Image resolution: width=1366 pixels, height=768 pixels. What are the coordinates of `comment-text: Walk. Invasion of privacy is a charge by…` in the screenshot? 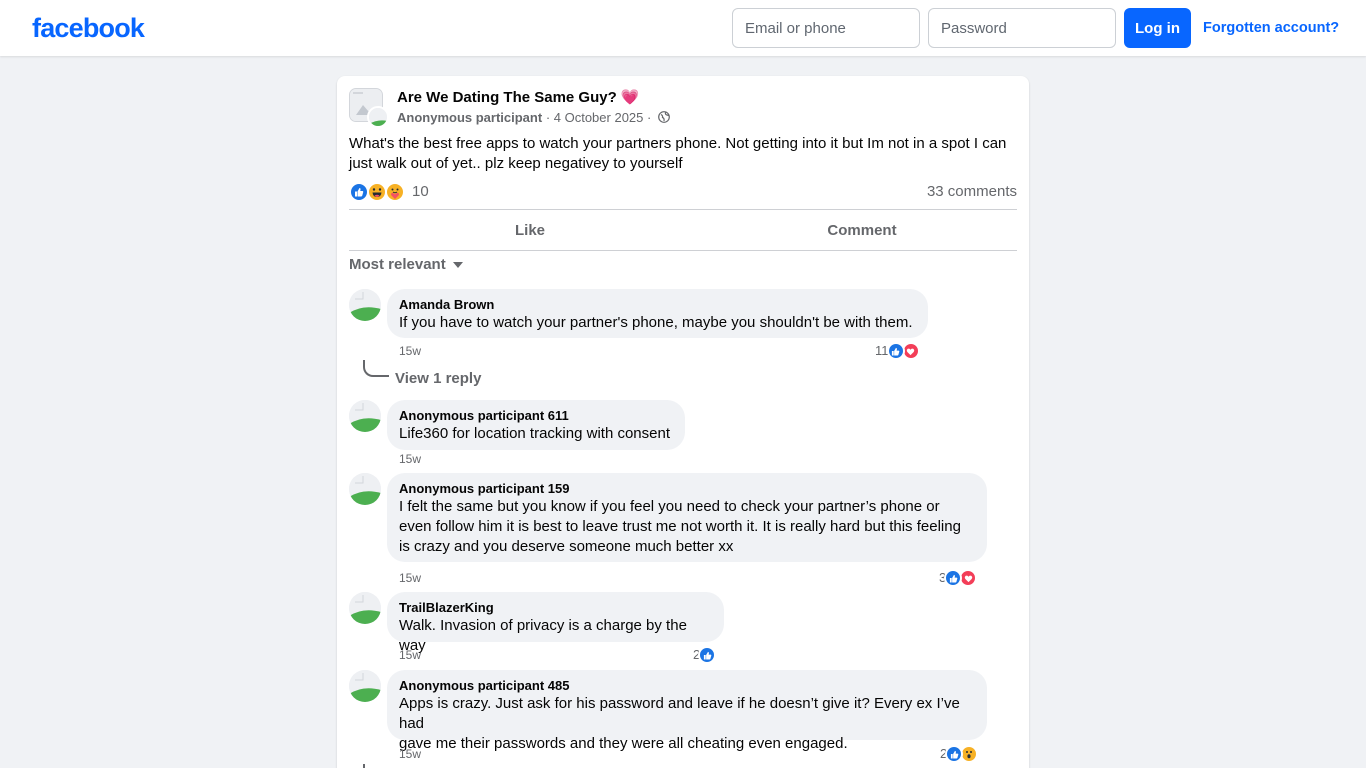 It's located at (543, 635).